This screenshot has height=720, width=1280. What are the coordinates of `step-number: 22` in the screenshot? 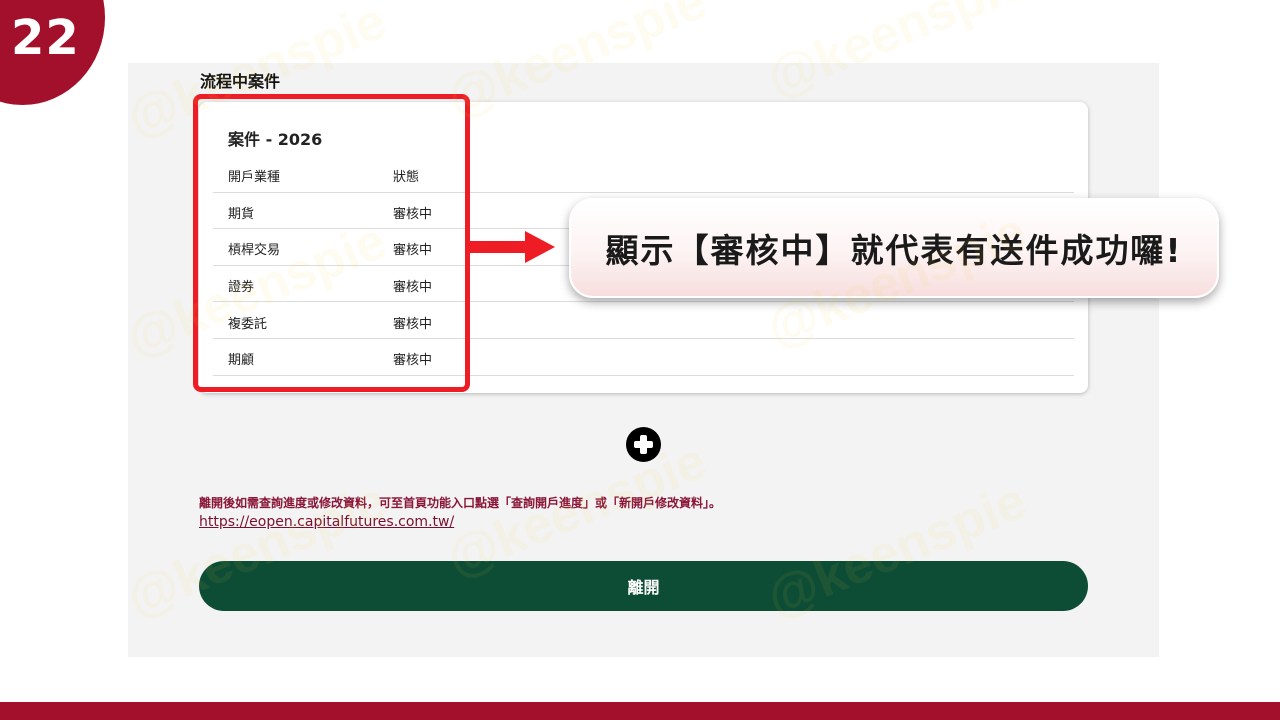 It's located at (45, 38).